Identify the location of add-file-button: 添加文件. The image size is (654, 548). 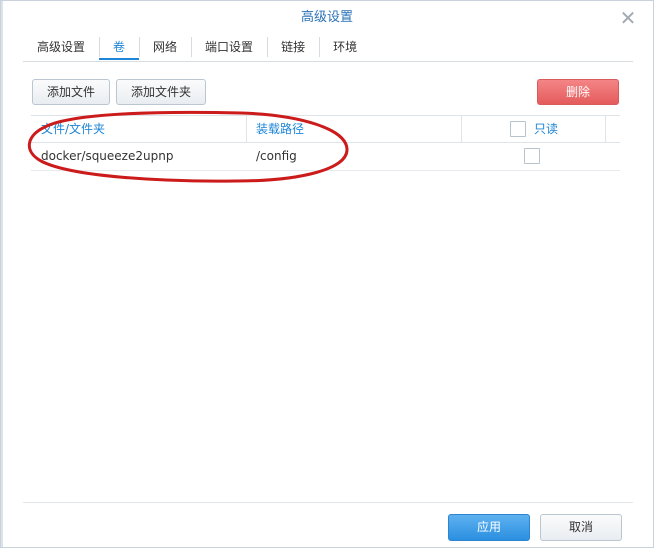
(71, 92).